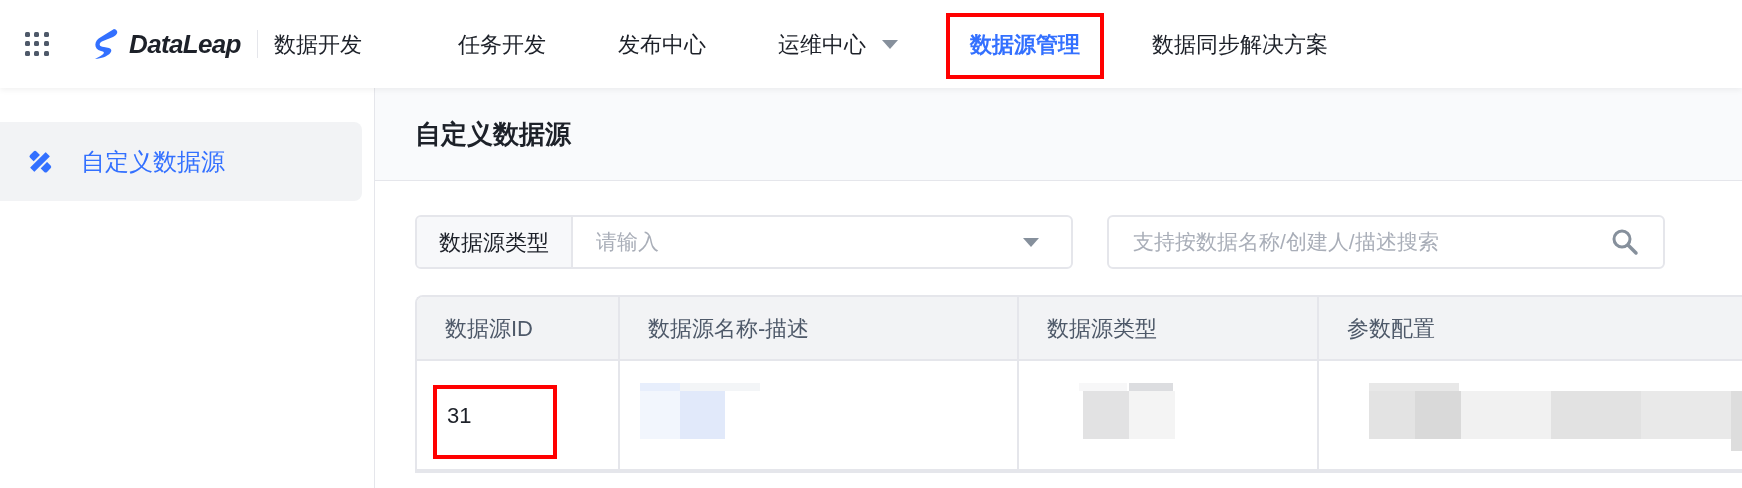 The image size is (1742, 488). Describe the element at coordinates (37, 44) in the screenshot. I see `apps-menu-icon` at that location.